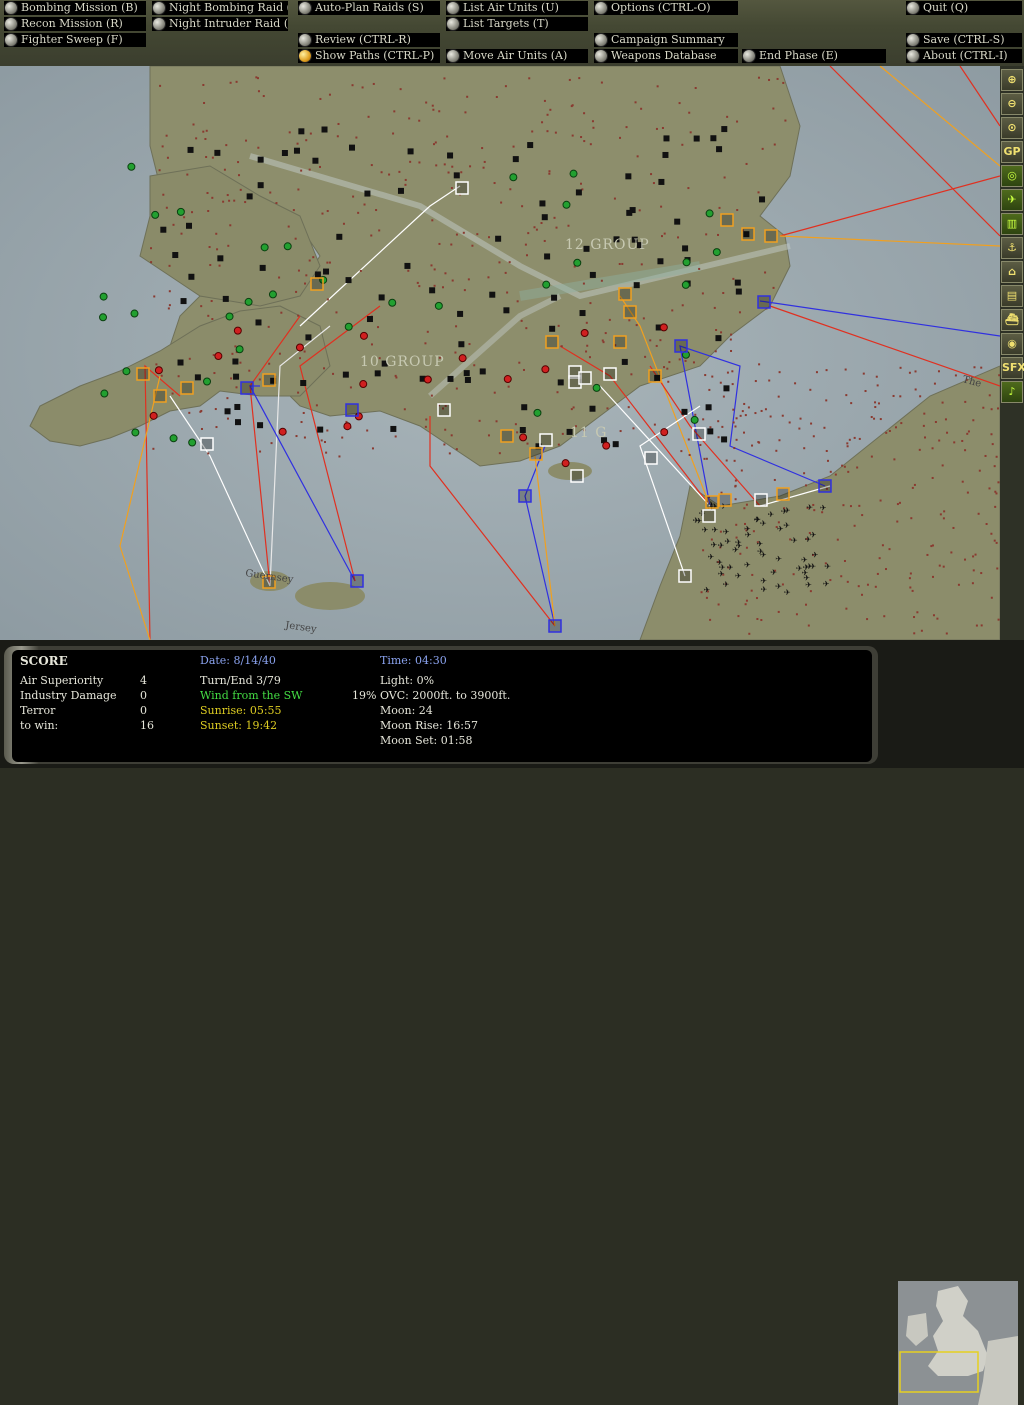 This screenshot has width=1024, height=1405. I want to click on recon-mission-button: Recon Mission (R), so click(75, 24).